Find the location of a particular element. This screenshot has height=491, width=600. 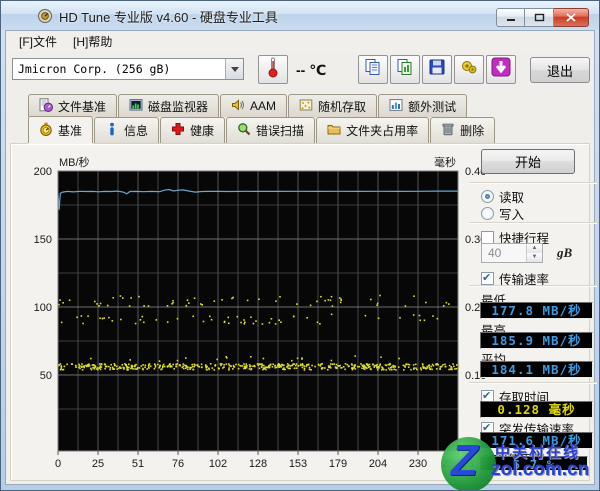

tab-row-front: 基准 信息 健康 错误扫描 文件夹占用率 删除 is located at coordinates (262, 129).